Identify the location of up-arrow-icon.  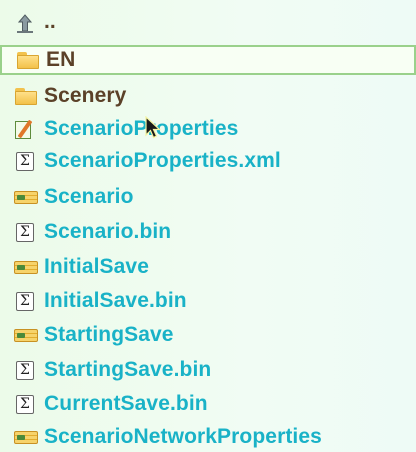
(26, 22).